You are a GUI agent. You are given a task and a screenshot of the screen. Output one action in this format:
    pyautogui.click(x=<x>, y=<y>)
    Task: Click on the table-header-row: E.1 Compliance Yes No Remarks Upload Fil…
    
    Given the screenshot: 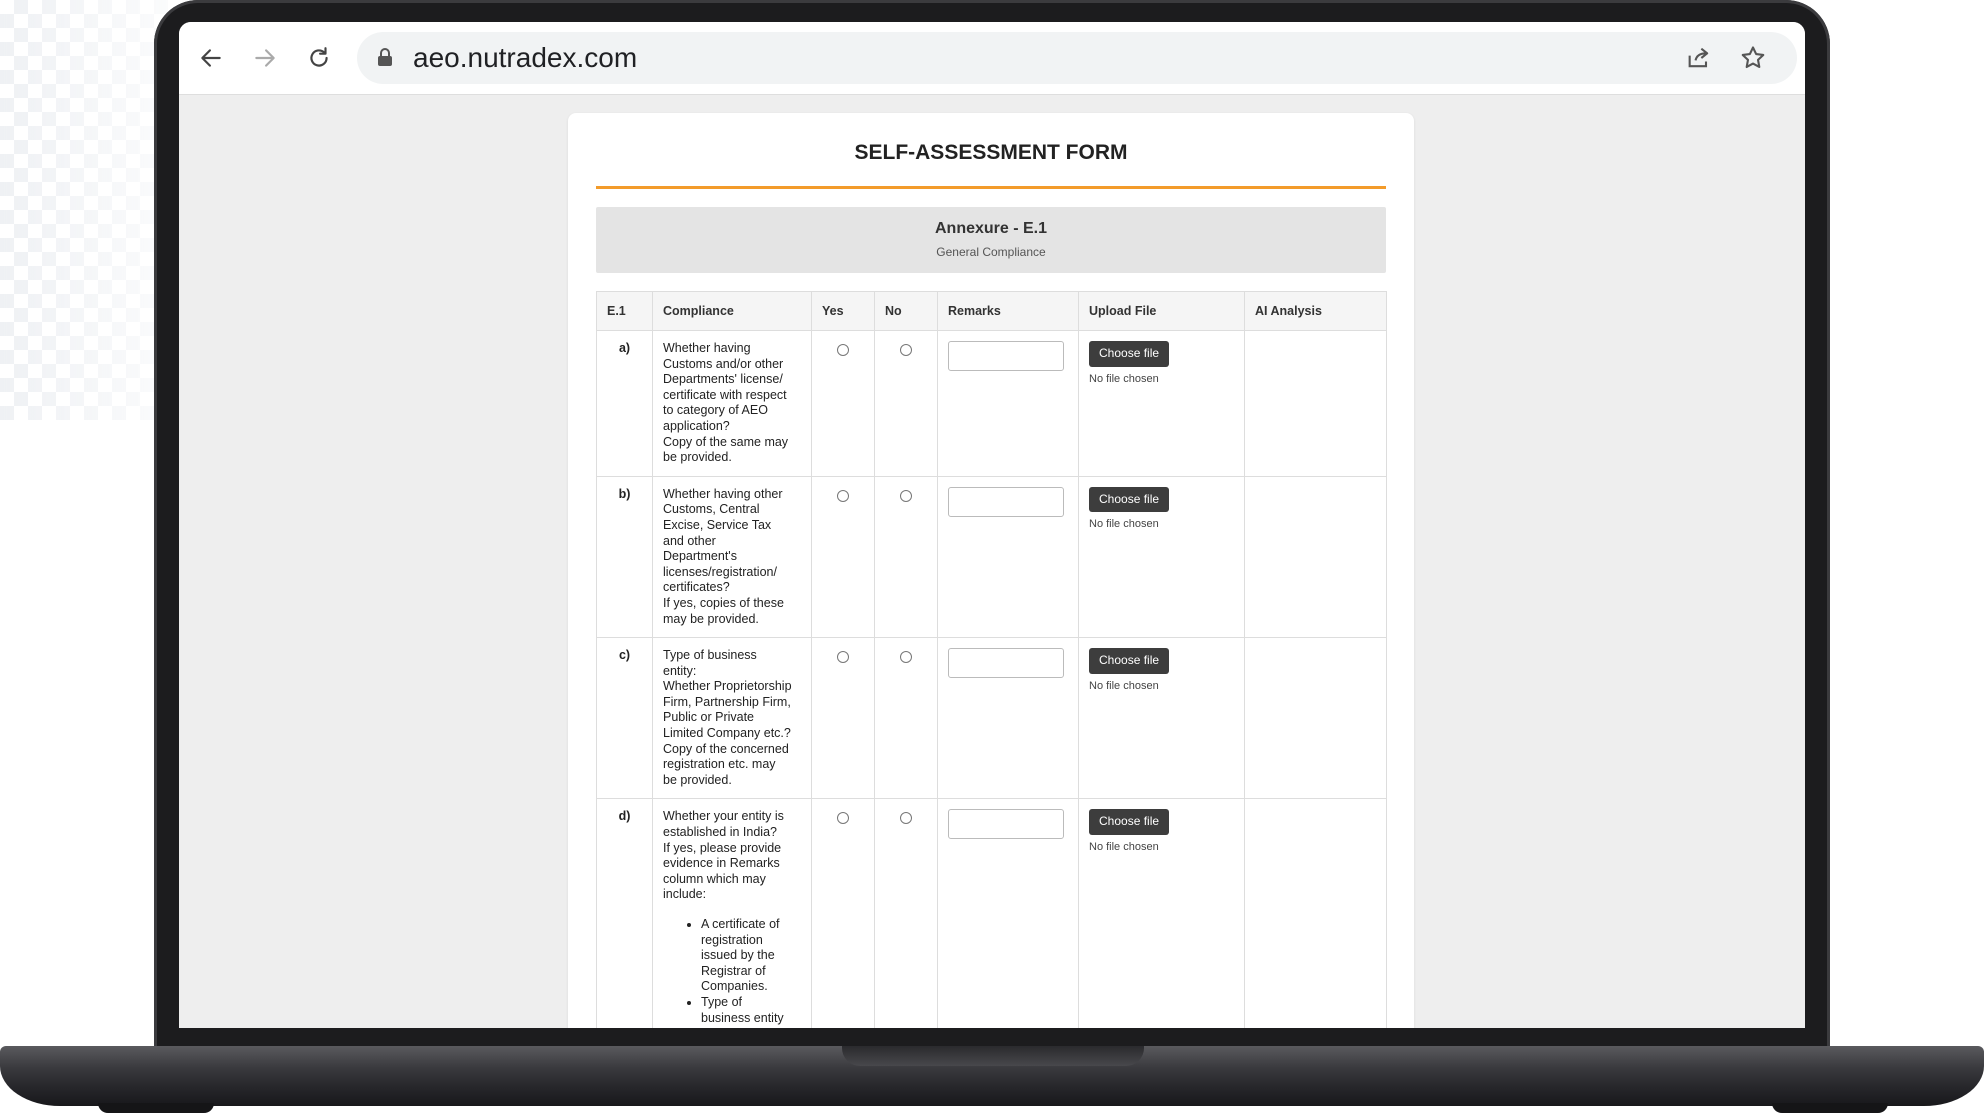 What is the action you would take?
    pyautogui.click(x=991, y=311)
    